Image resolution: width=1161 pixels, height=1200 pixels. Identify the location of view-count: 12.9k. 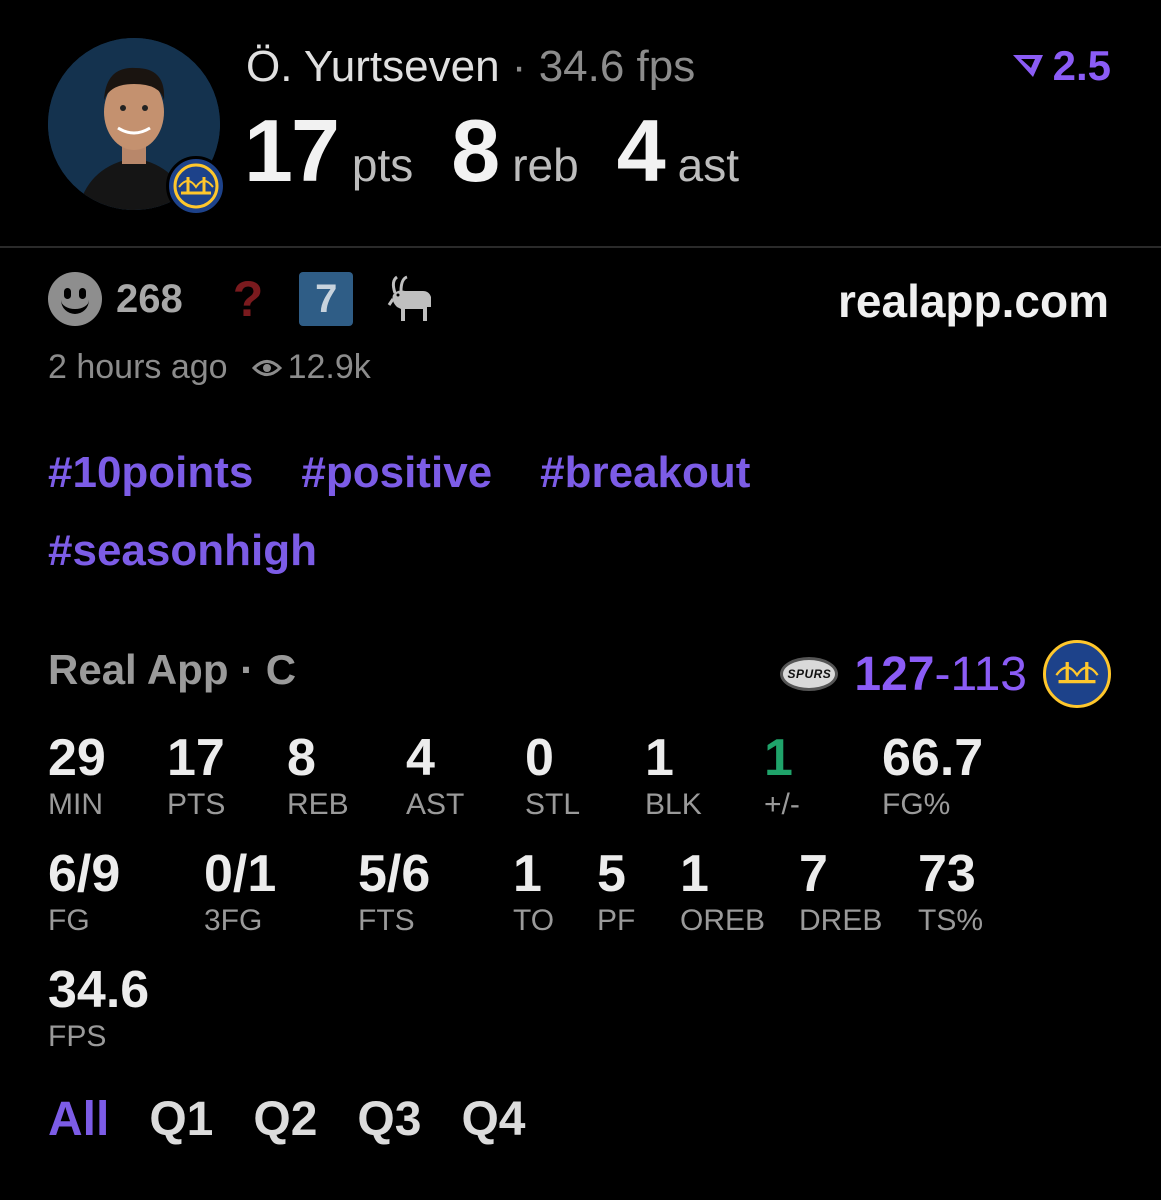
(311, 367).